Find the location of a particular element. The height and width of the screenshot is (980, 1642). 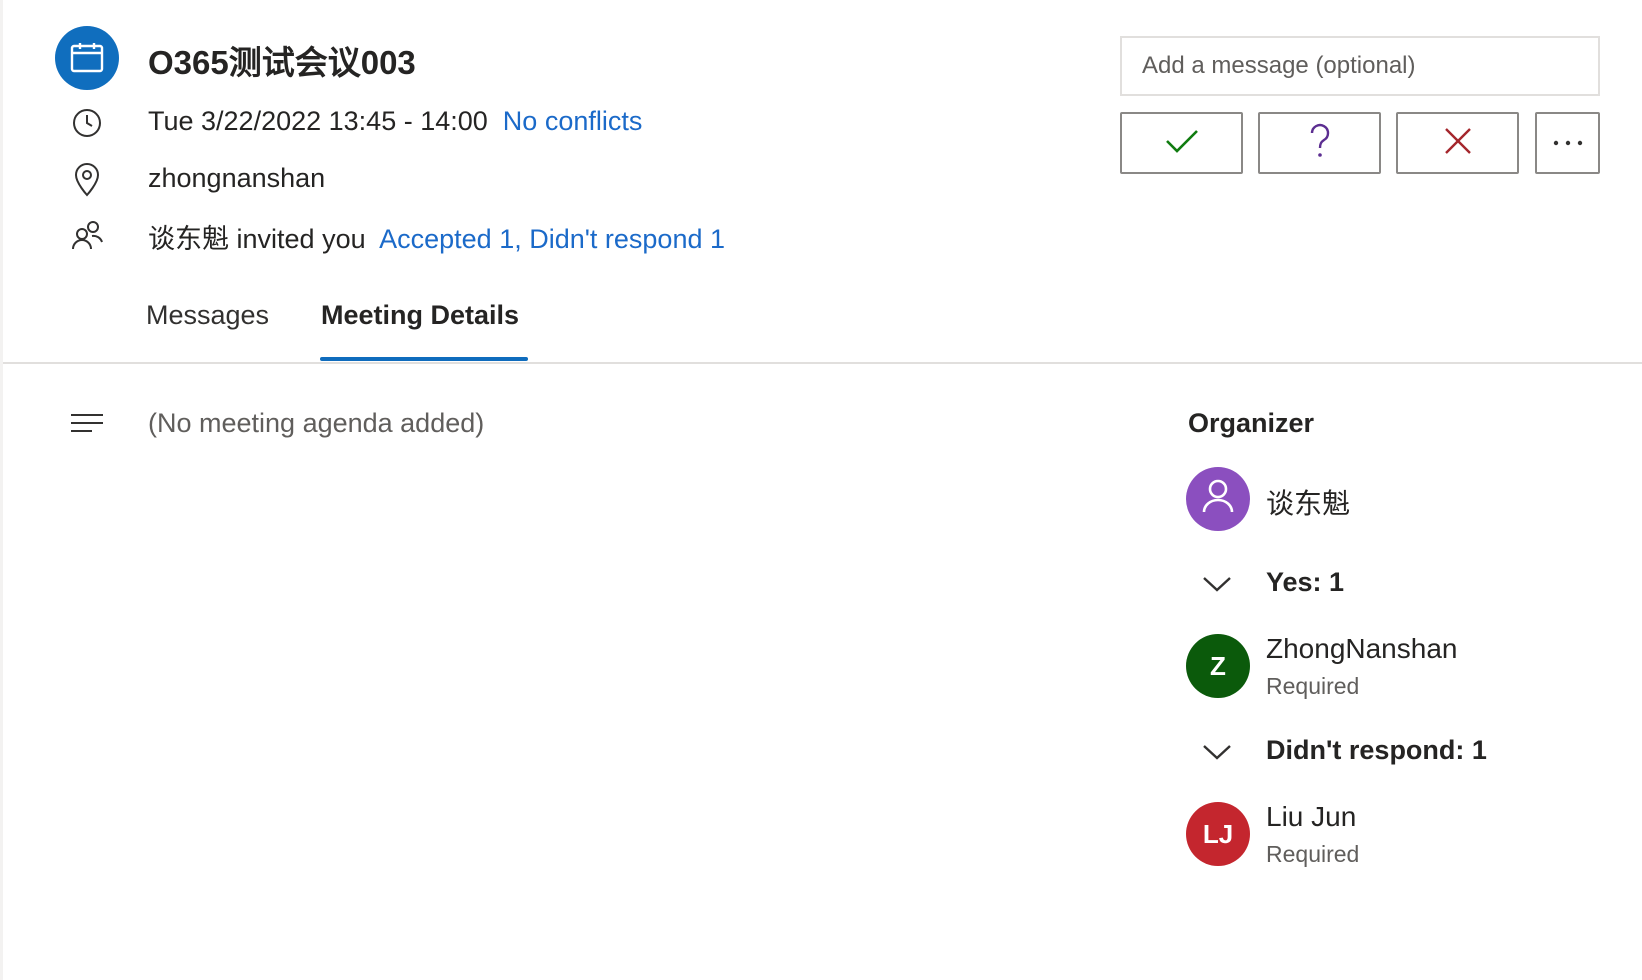

inviter-name: 谈东魁 is located at coordinates (188, 239).